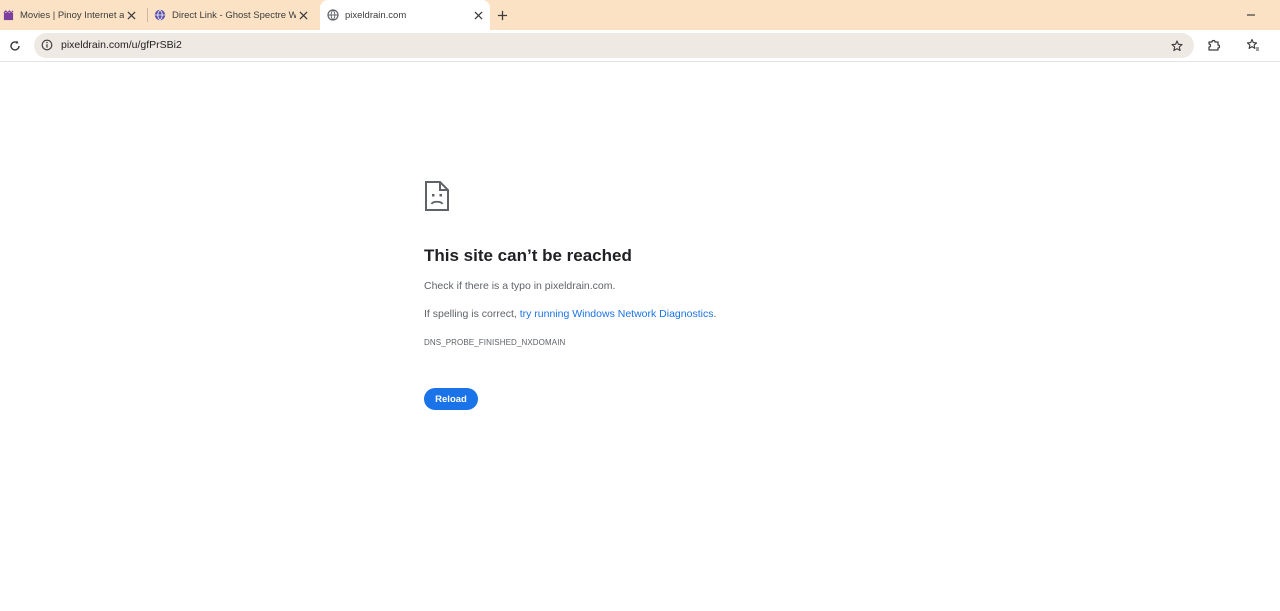 The width and height of the screenshot is (1280, 611). I want to click on browser-toolbar: pixeldrain.com/u/gfPrSBi2, so click(640, 46).